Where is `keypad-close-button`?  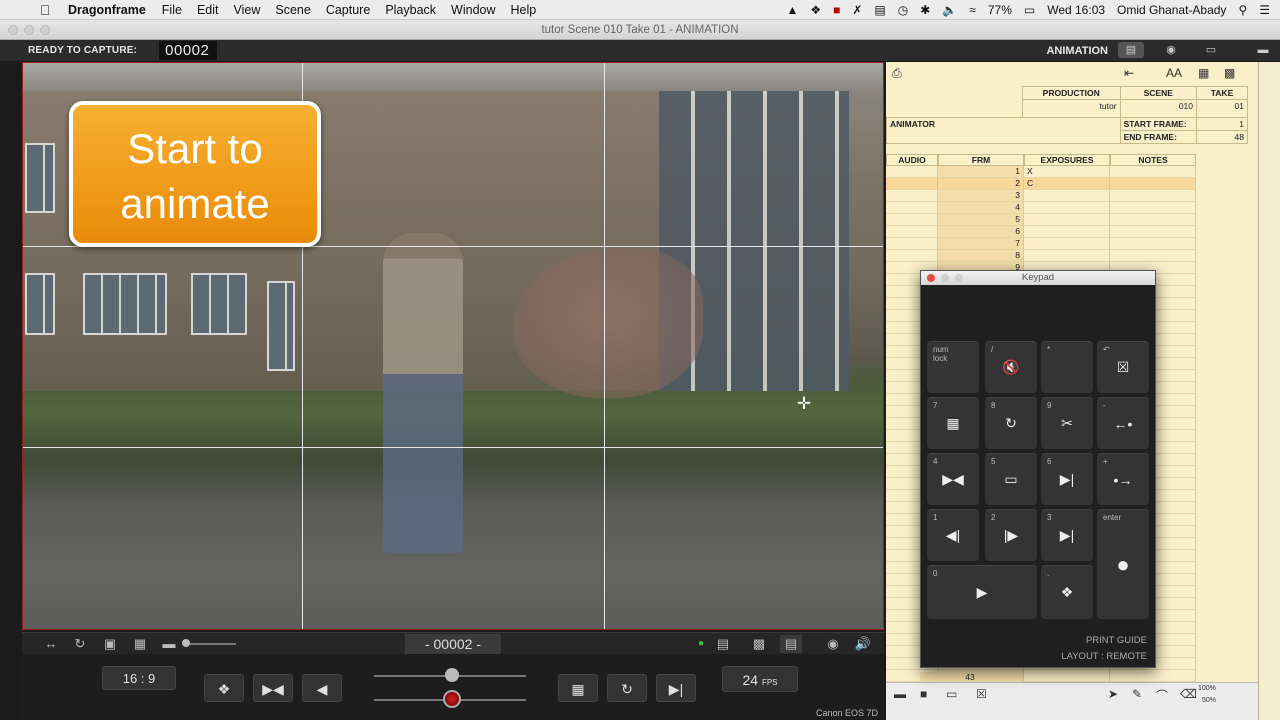
keypad-close-button is located at coordinates (931, 278).